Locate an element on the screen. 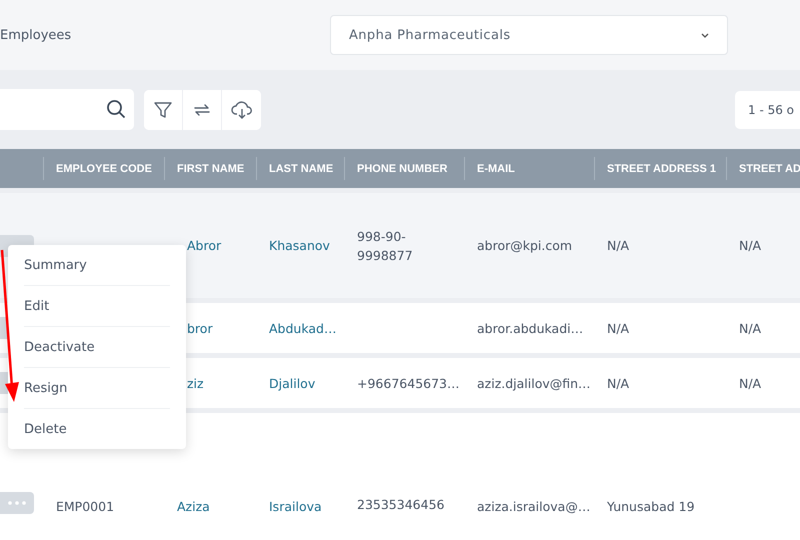 This screenshot has width=800, height=540. more-dots-icon is located at coordinates (17, 503).